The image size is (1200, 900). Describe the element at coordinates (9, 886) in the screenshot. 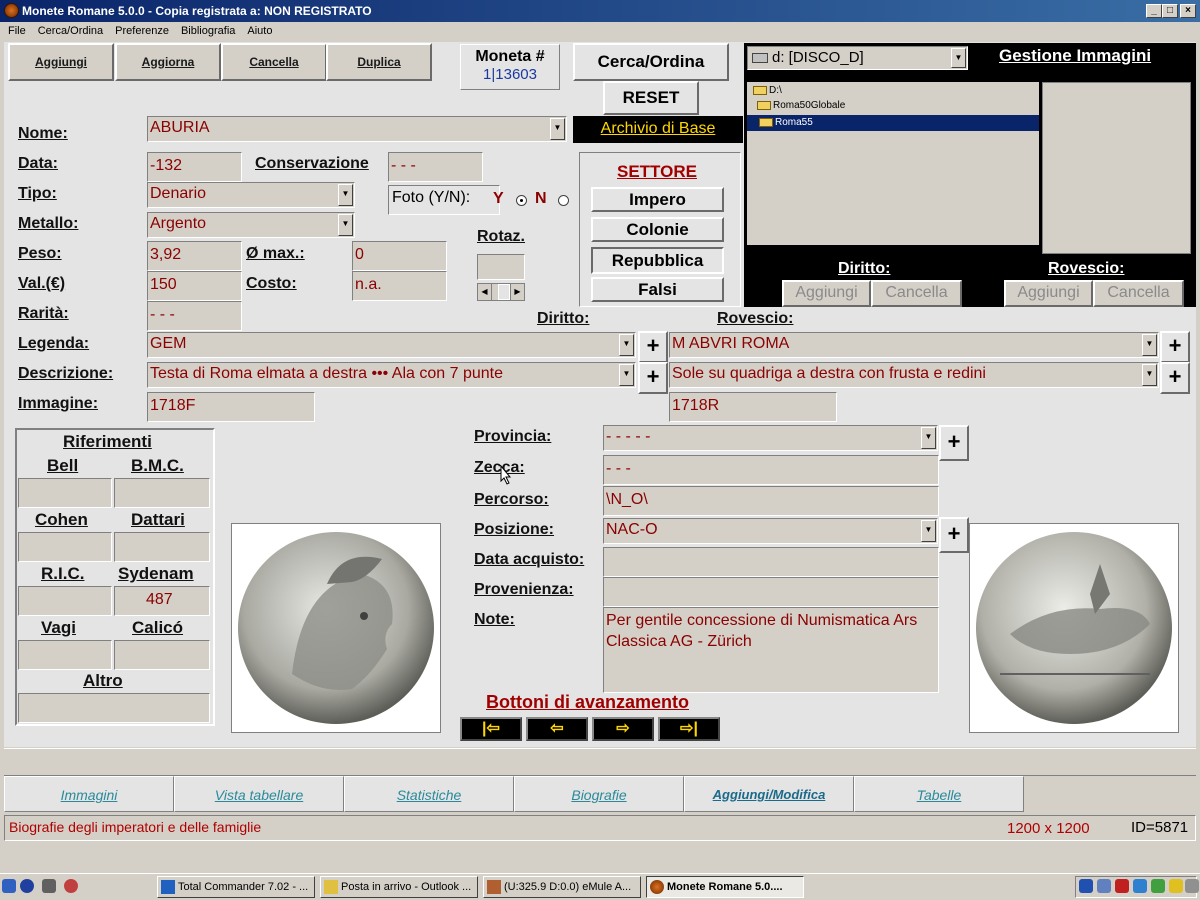

I see `quicklaunch-desktop-icon` at that location.